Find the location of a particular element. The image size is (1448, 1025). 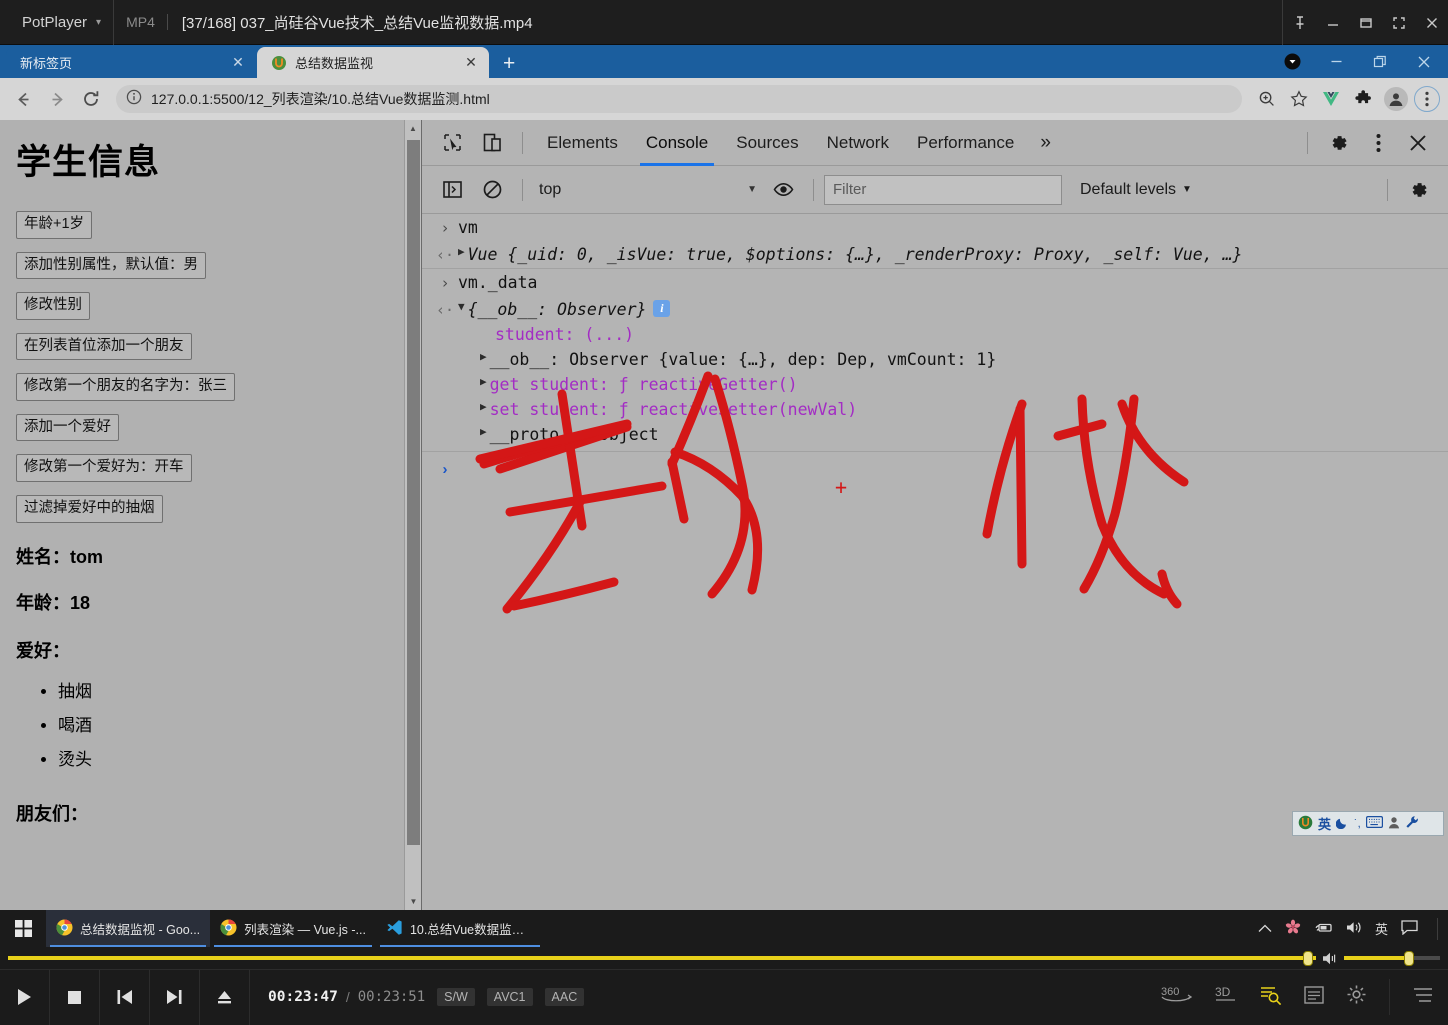

ime-language-indicator: 英 is located at coordinates (1381, 928).